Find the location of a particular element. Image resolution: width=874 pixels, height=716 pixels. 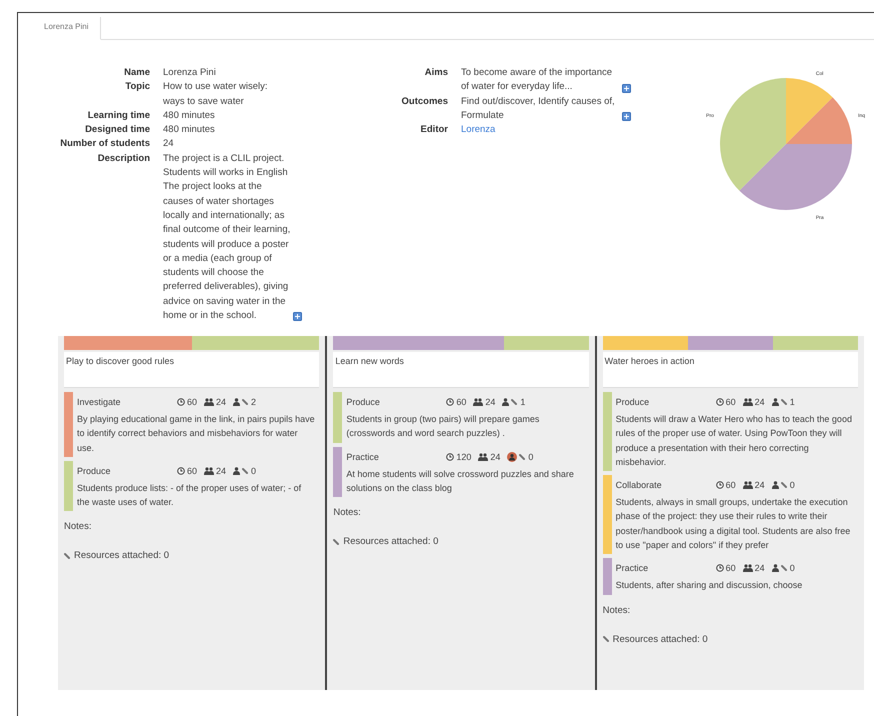

field-label: Description is located at coordinates (123, 159).